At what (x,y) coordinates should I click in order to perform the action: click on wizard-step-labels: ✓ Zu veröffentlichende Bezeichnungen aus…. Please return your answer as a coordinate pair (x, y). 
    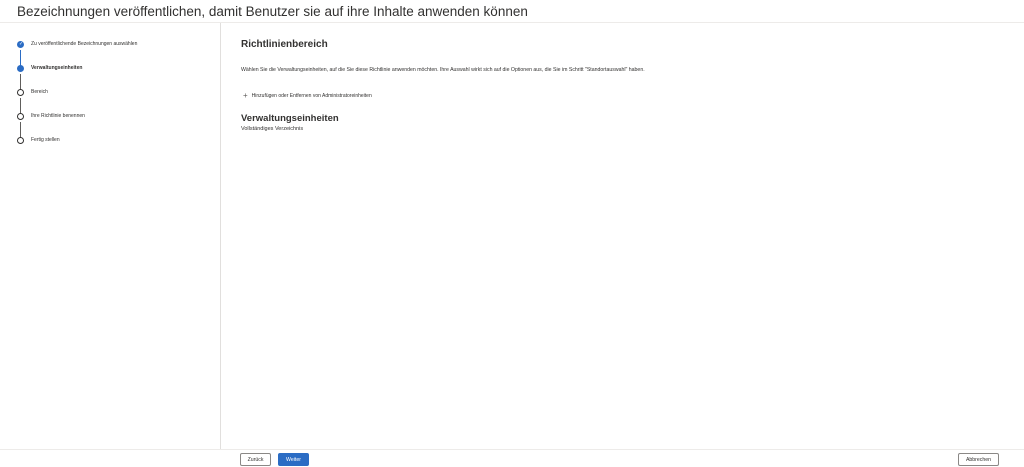
    Looking at the image, I should click on (77, 44).